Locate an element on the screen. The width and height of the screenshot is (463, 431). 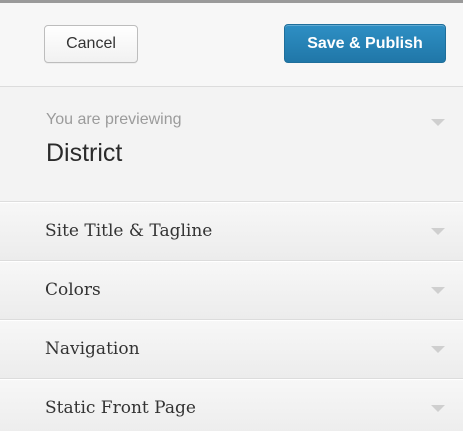
cancel-button: Cancel is located at coordinates (91, 44).